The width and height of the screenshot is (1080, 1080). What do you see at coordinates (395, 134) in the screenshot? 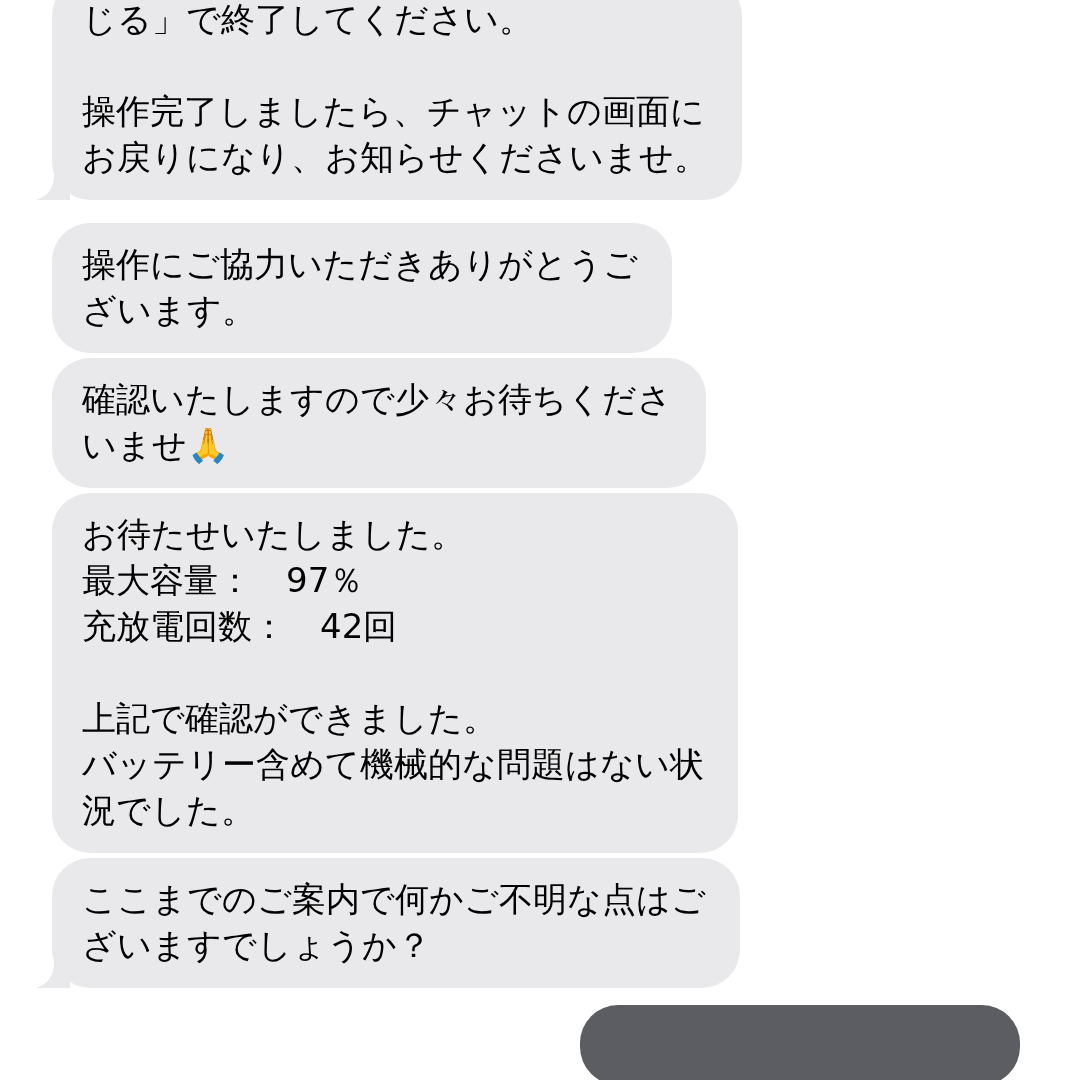
I see `message-text: 操作完了しましたら、チャットの画面に お戻りになり、お知らせくださいませ。` at bounding box center [395, 134].